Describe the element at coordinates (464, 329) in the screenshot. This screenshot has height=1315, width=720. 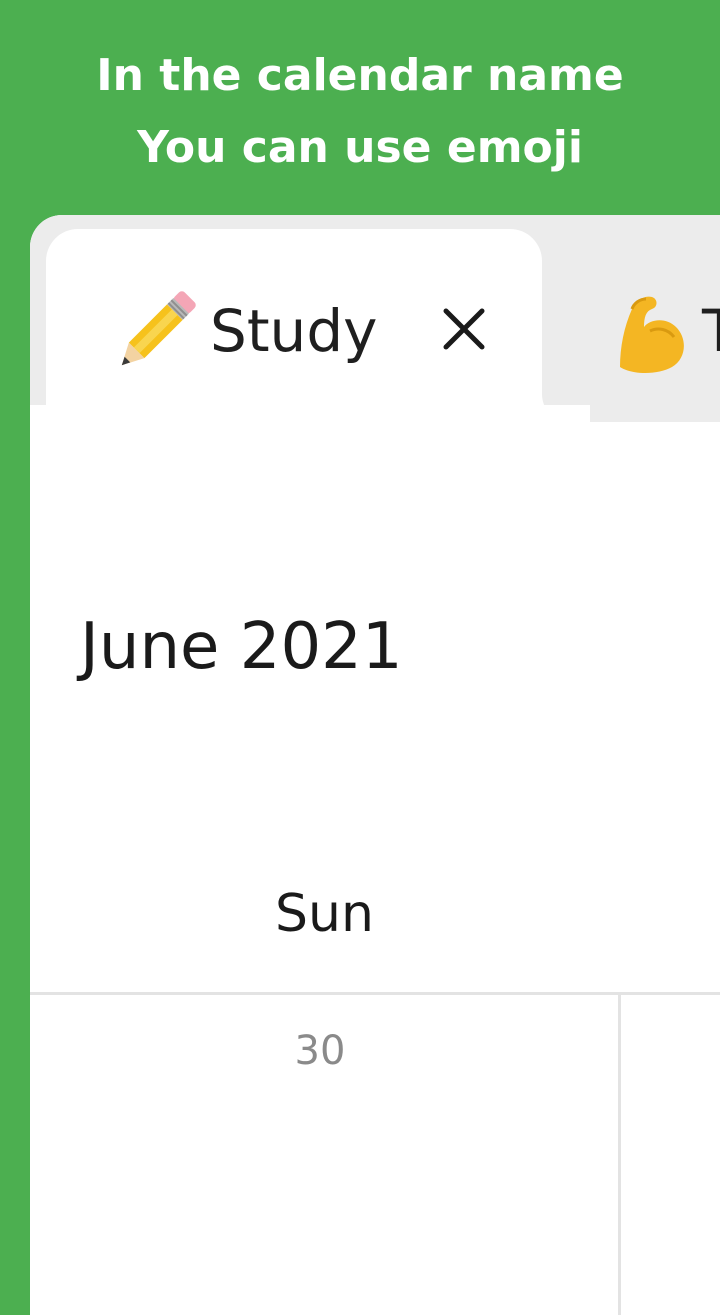
I see `close-icon` at that location.